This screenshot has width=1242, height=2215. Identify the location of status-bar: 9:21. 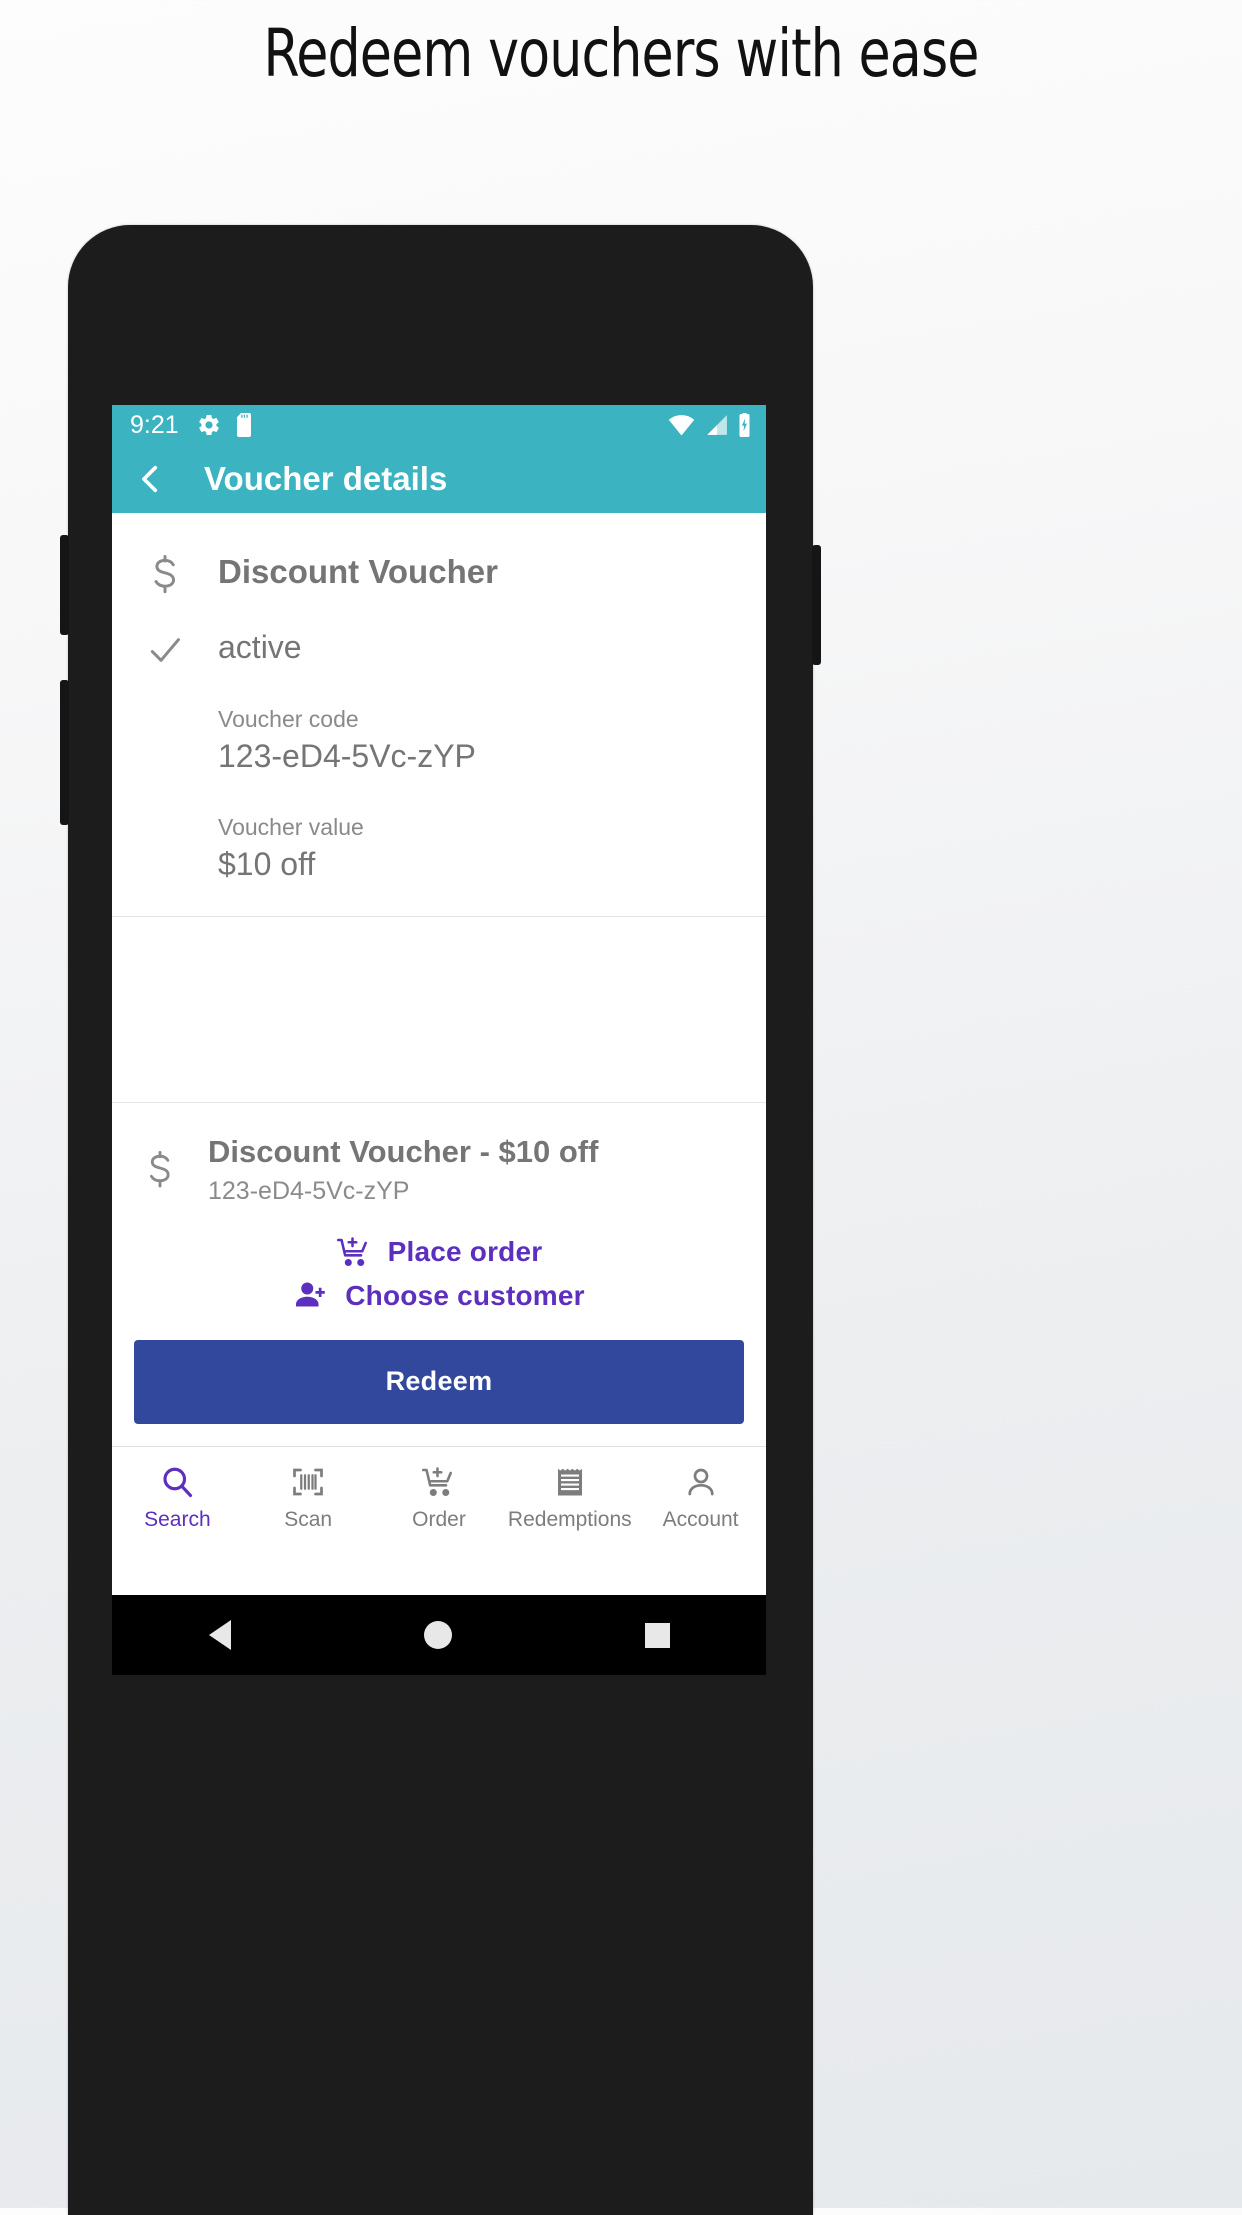
(439, 425).